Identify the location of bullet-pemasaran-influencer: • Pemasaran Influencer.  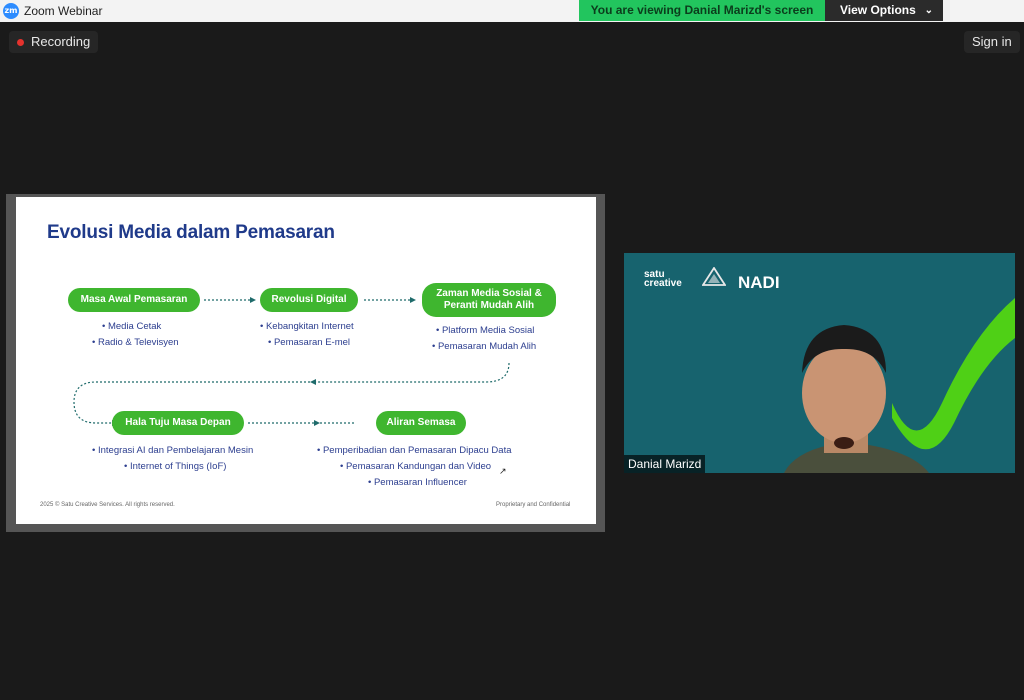
(417, 482).